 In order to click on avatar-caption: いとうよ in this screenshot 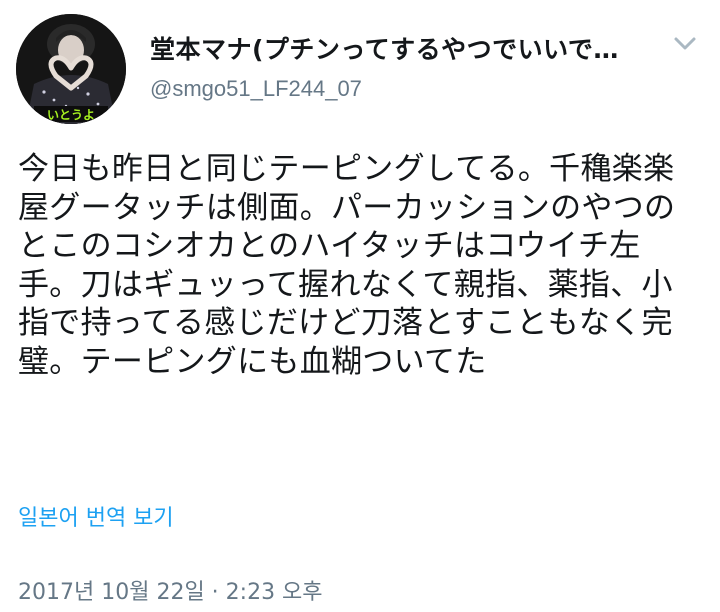, I will do `click(71, 115)`.